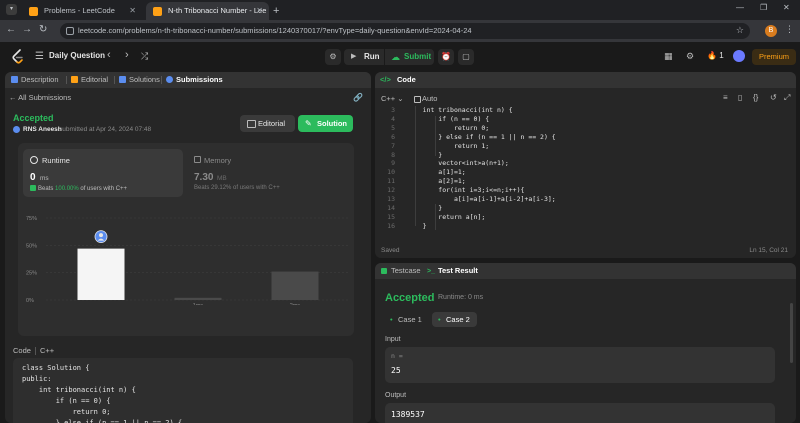 The height and width of the screenshot is (423, 800). What do you see at coordinates (763, 7) in the screenshot?
I see `maximize-icon: ❐` at bounding box center [763, 7].